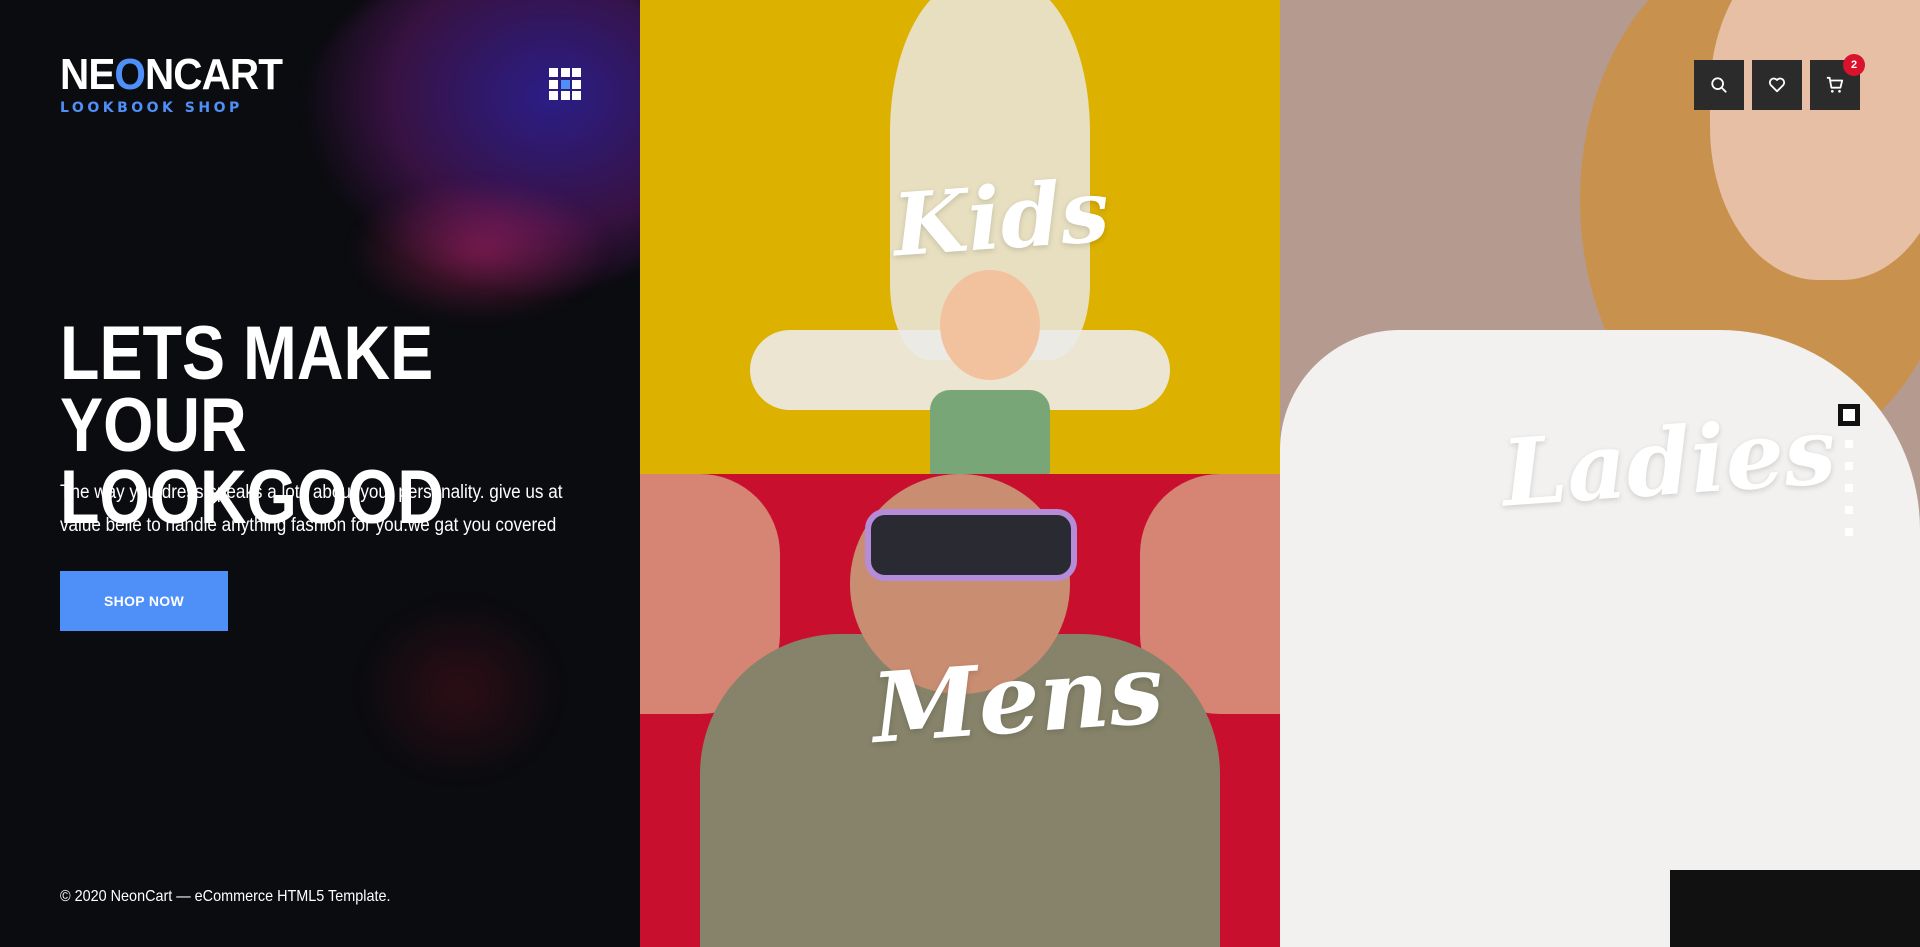 The width and height of the screenshot is (1920, 947). I want to click on header-actions: 2, so click(1779, 82).